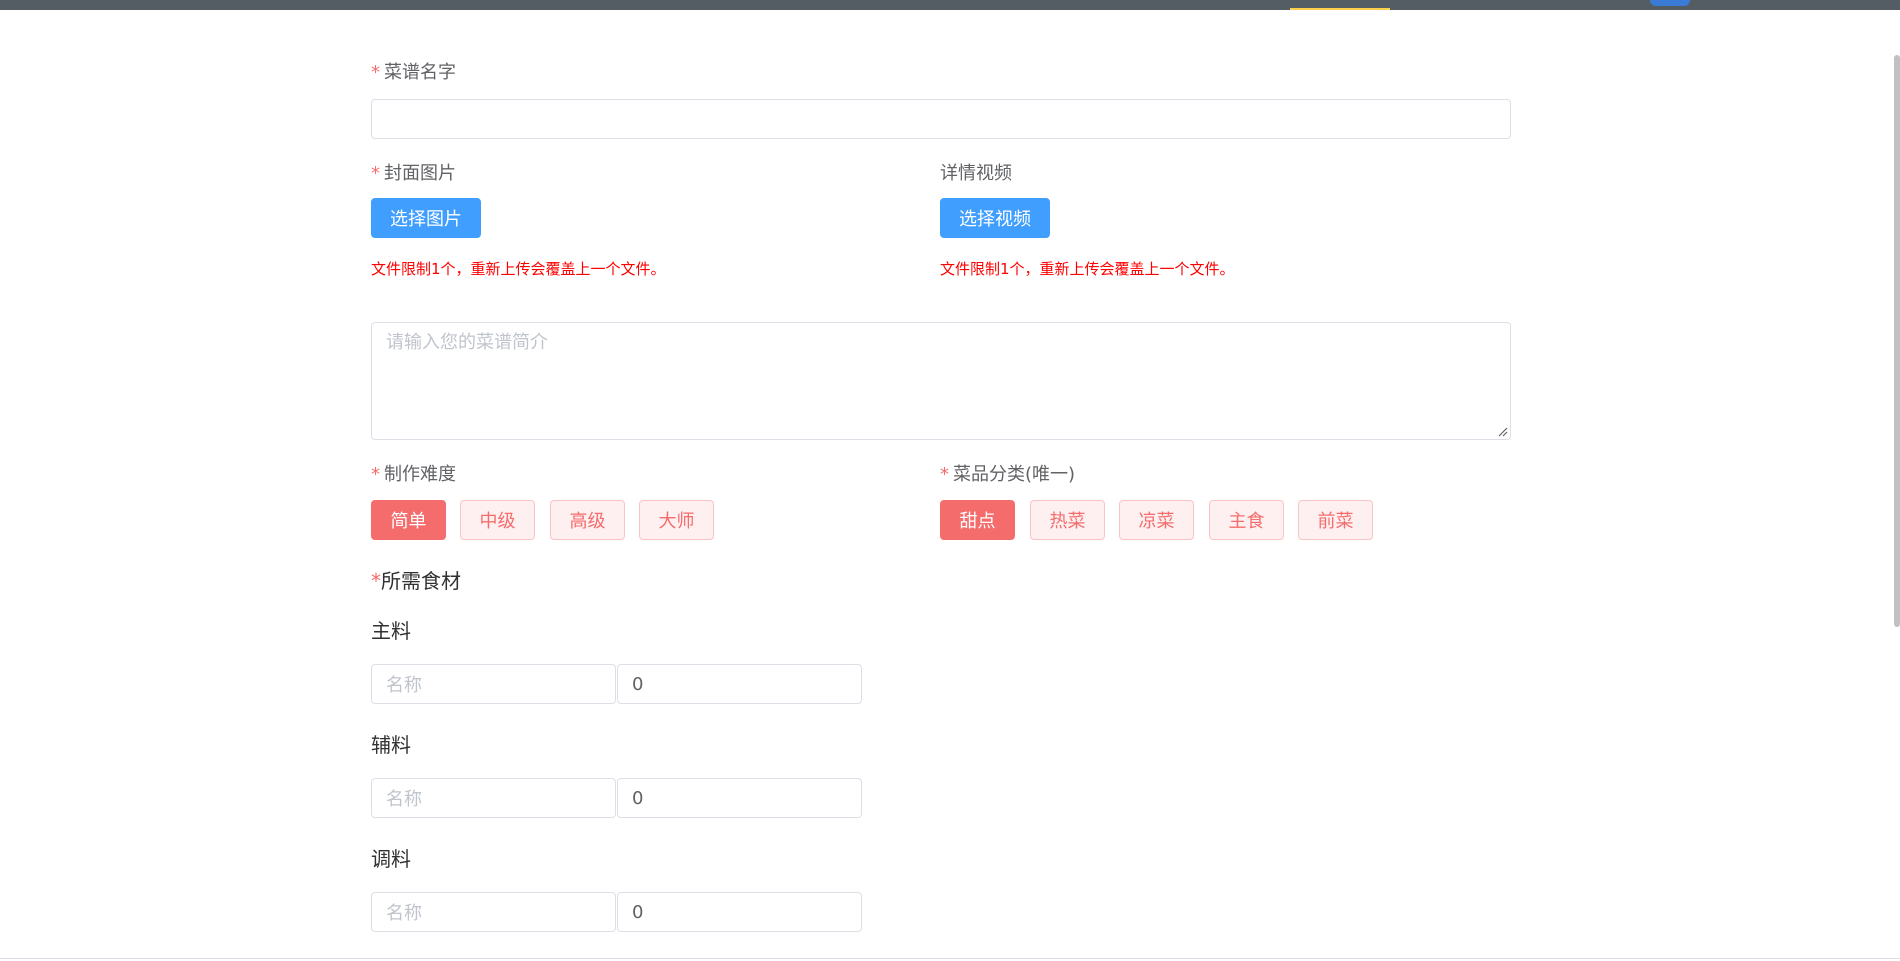 This screenshot has height=961, width=1900. Describe the element at coordinates (941, 119) in the screenshot. I see `recipe-name-input` at that location.